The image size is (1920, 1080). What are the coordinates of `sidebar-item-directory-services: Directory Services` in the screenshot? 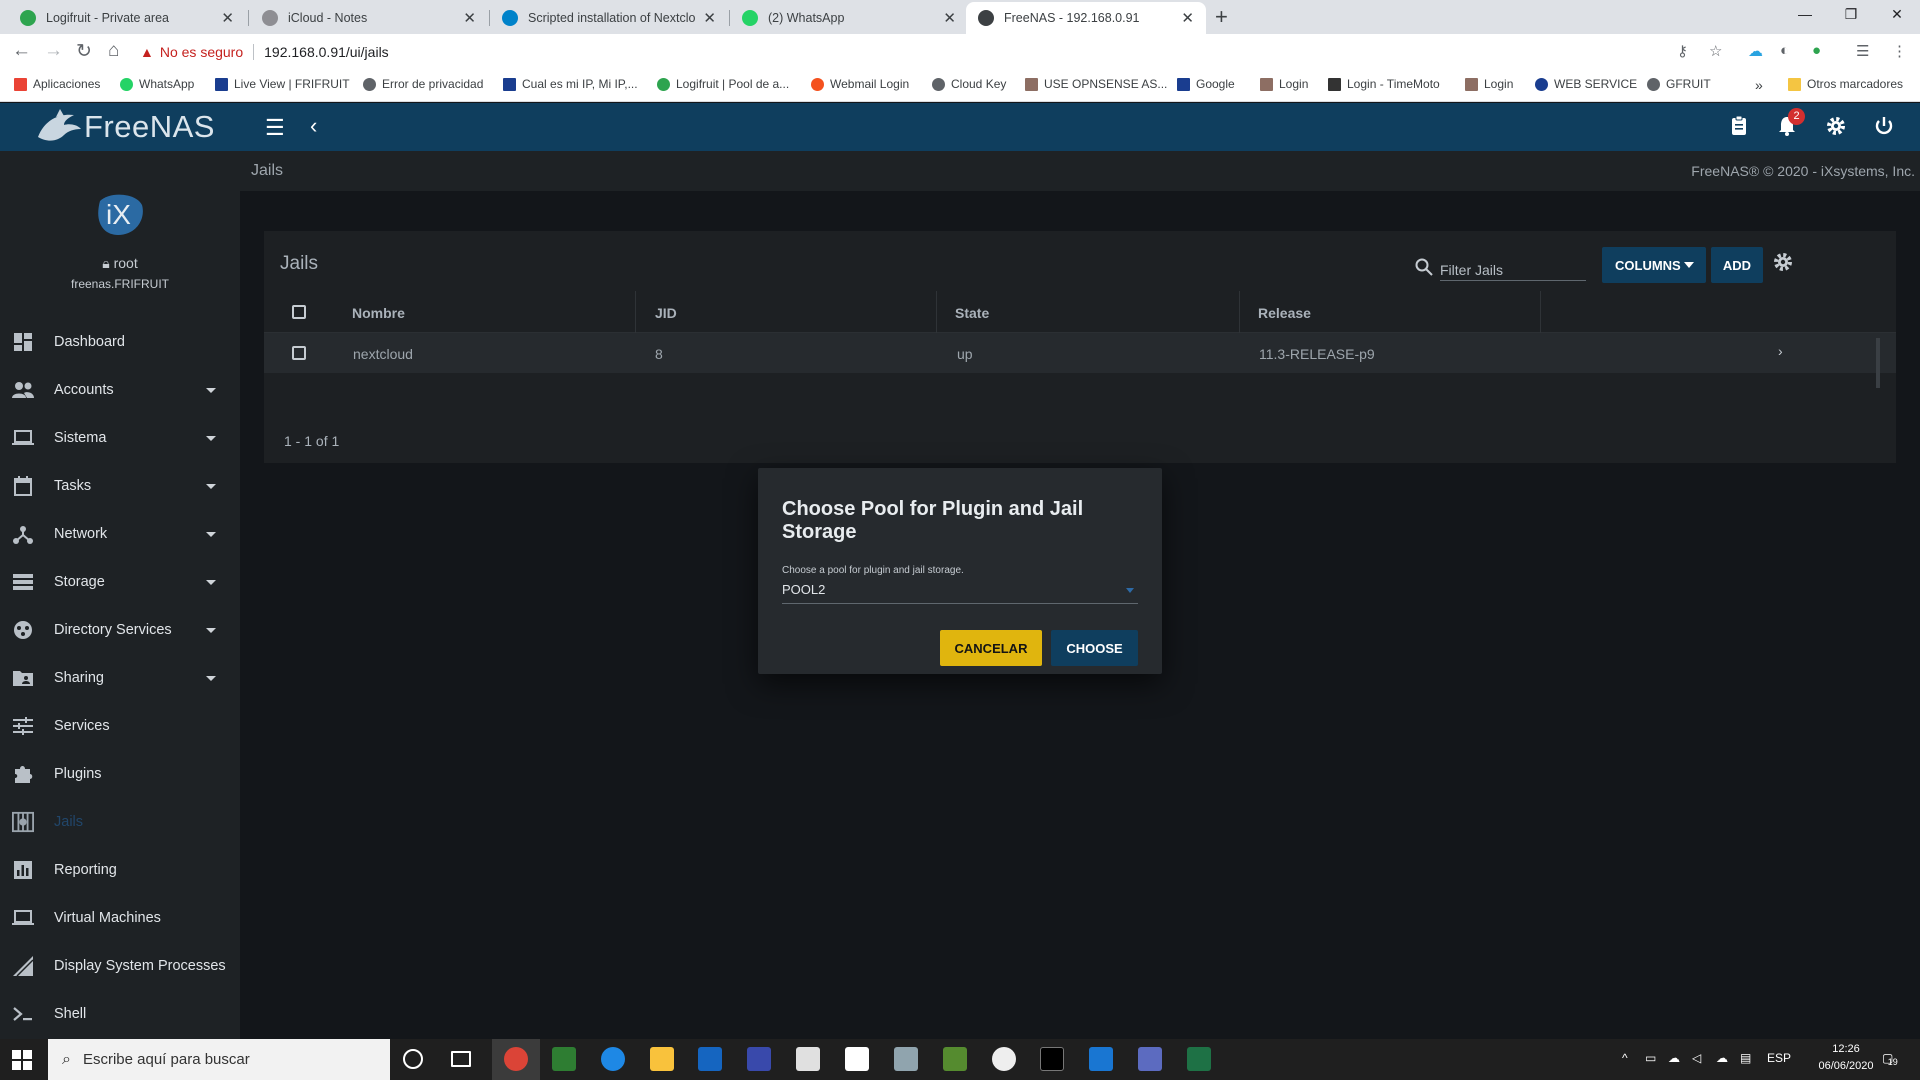 It's located at (120, 630).